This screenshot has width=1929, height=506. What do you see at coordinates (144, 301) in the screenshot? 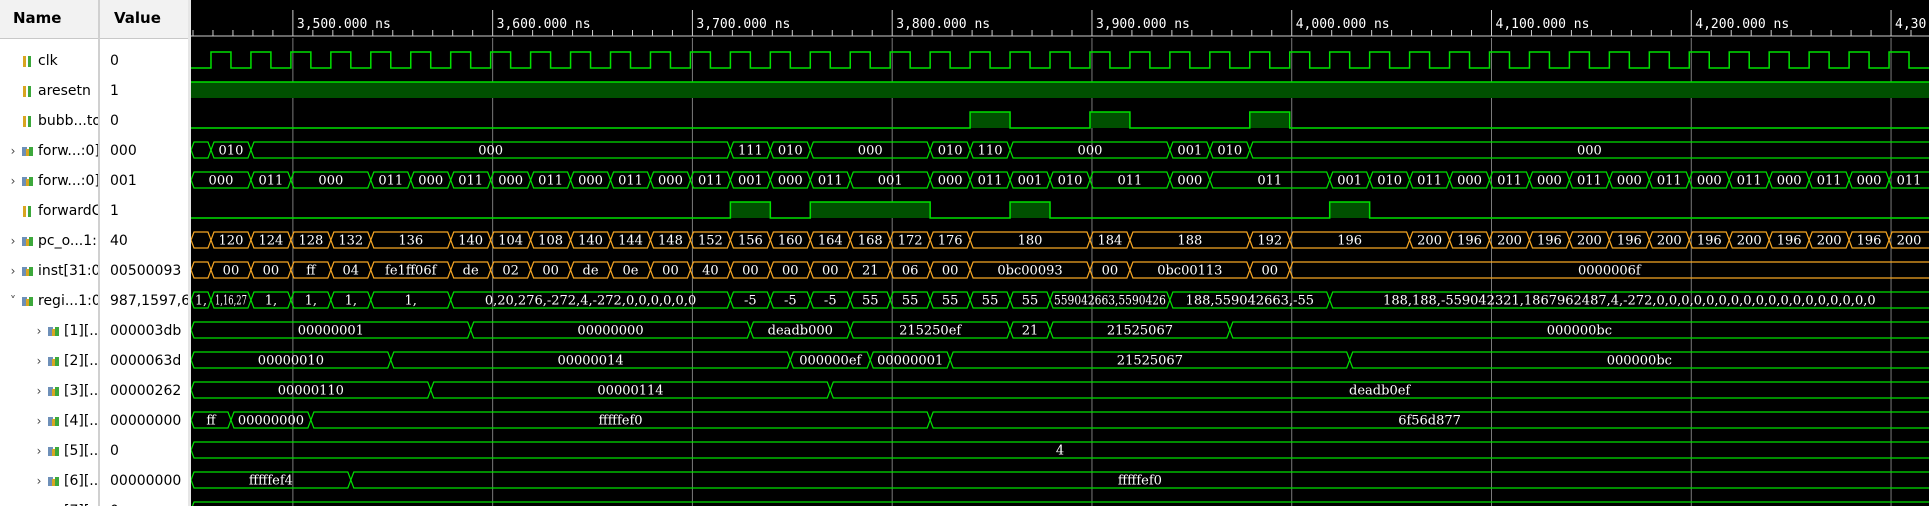
I see `value-row-regs: 987,1597,61` at bounding box center [144, 301].